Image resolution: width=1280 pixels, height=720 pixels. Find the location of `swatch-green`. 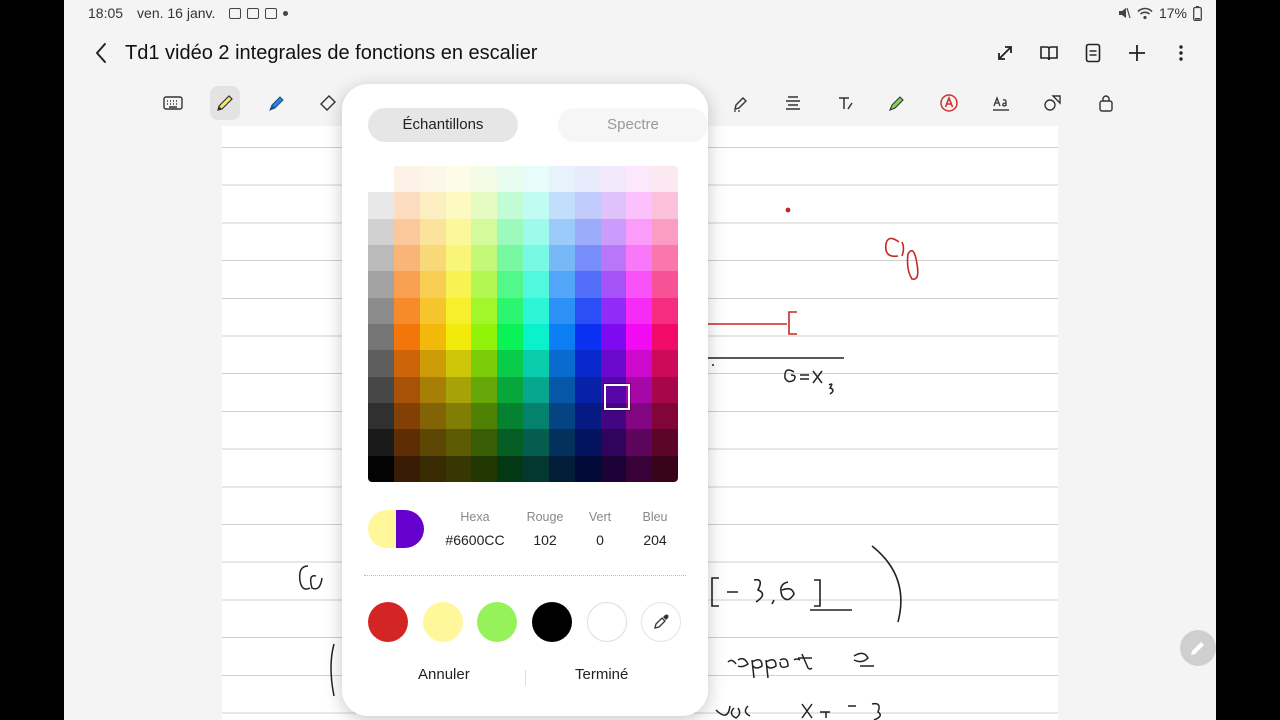

swatch-green is located at coordinates (497, 622).